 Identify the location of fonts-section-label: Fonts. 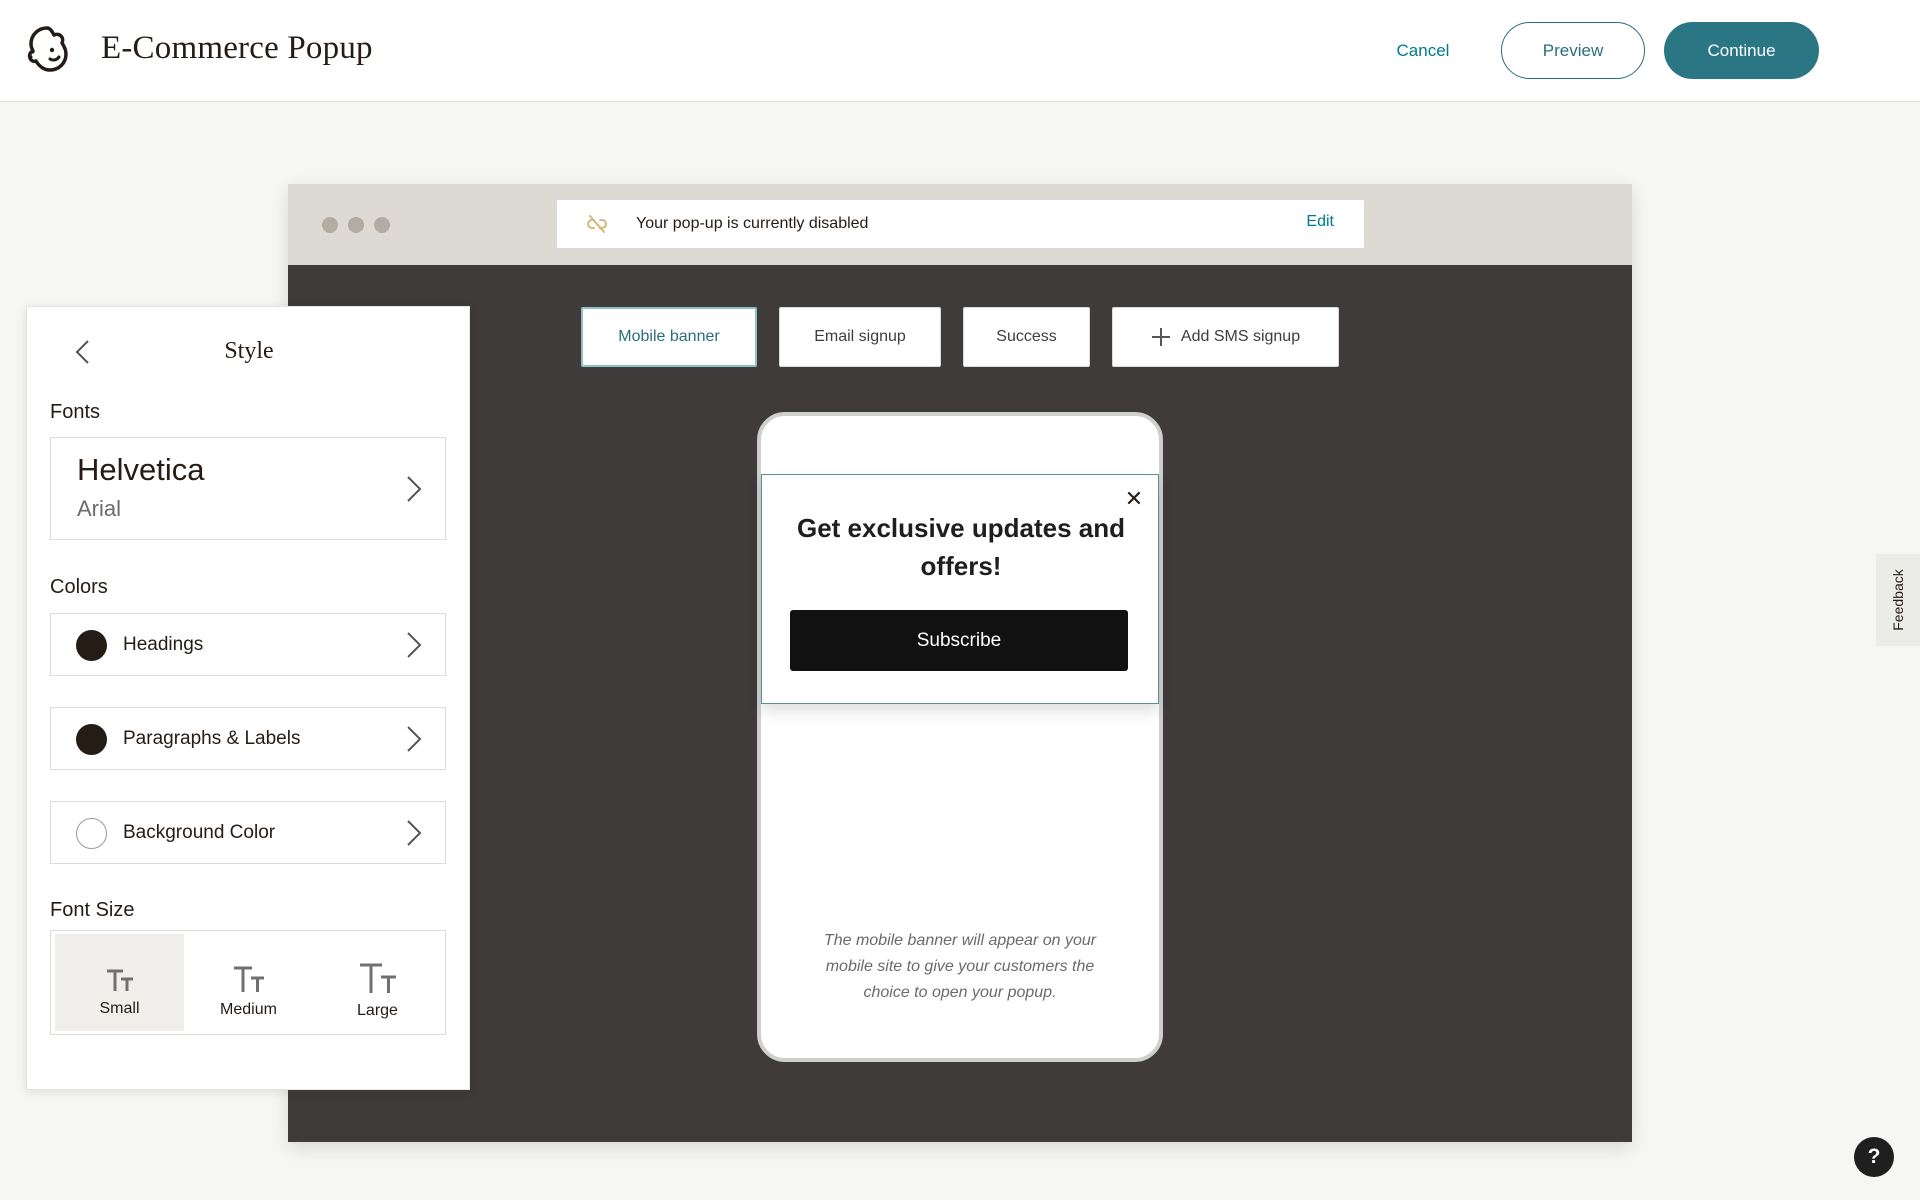
(75, 412).